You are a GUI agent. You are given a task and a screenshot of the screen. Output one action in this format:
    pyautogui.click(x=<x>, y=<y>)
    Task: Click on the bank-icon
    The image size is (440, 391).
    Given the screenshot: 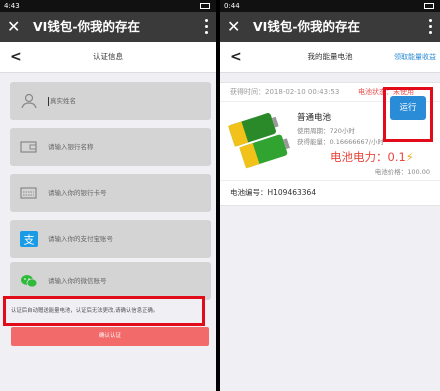 What is the action you would take?
    pyautogui.click(x=28, y=147)
    